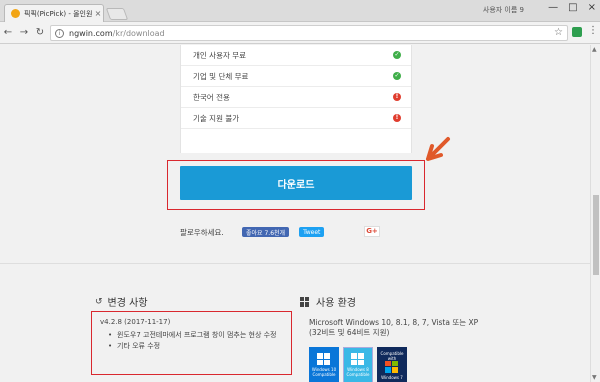 This screenshot has height=382, width=600. What do you see at coordinates (221, 76) in the screenshot?
I see `feature-label: 기업 및 단체 무료` at bounding box center [221, 76].